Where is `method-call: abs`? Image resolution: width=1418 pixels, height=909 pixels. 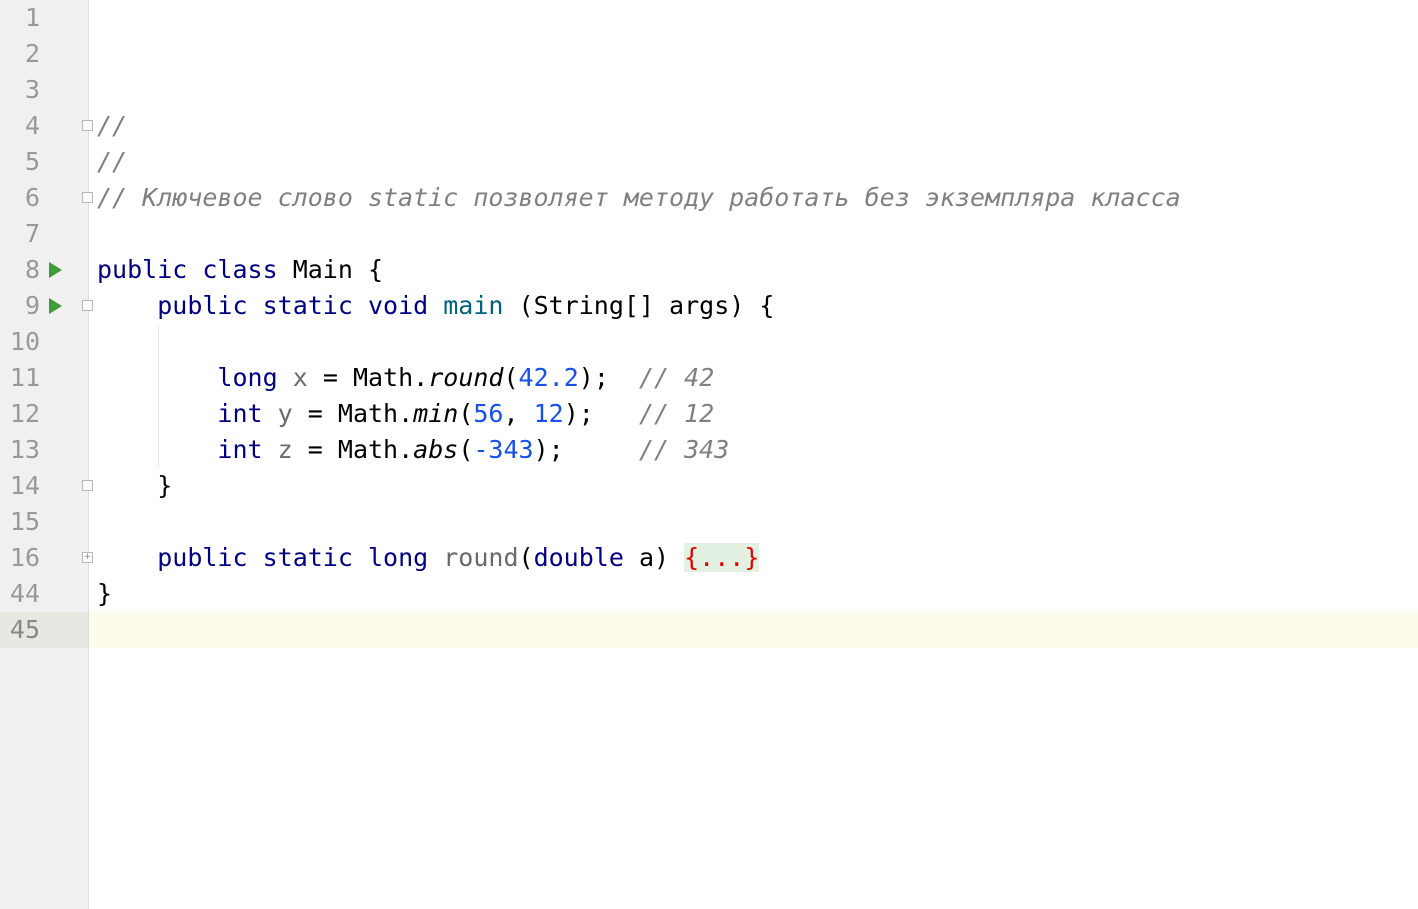
method-call: abs is located at coordinates (436, 449).